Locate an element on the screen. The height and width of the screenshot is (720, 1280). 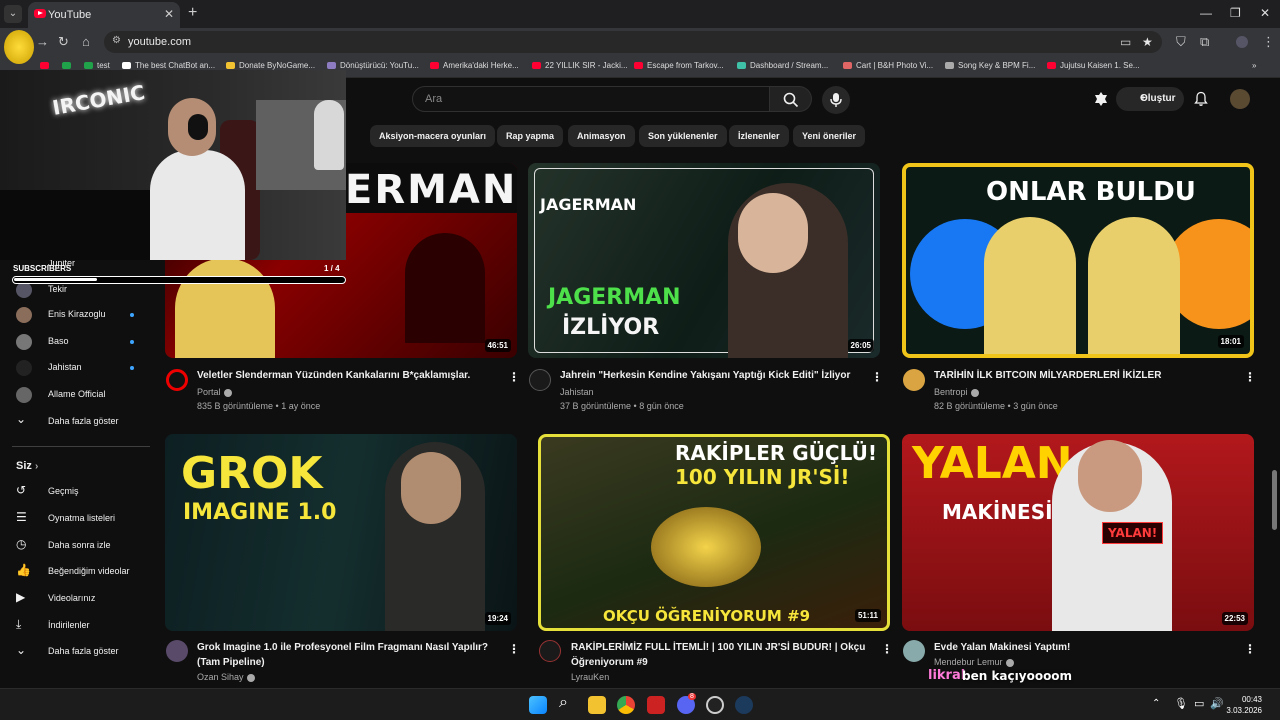
forward-icon: → is located at coordinates (42, 41).